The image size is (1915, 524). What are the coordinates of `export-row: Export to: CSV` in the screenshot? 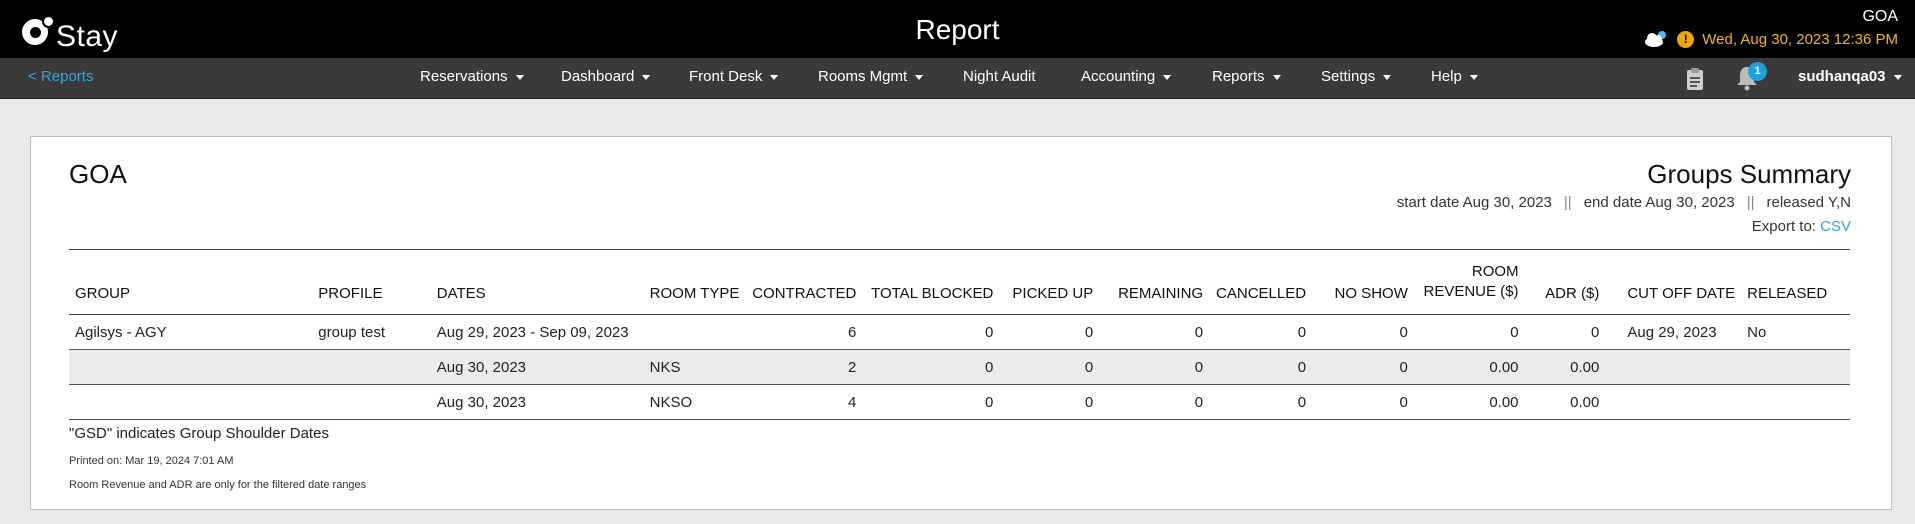 It's located at (1801, 226).